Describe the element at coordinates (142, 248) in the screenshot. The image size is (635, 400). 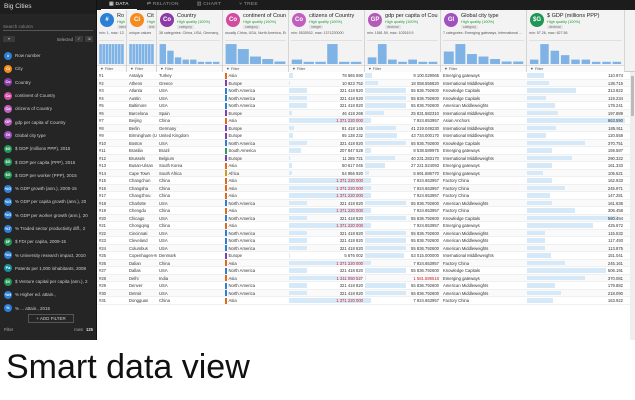
I see `table-cell: Columbus` at that location.